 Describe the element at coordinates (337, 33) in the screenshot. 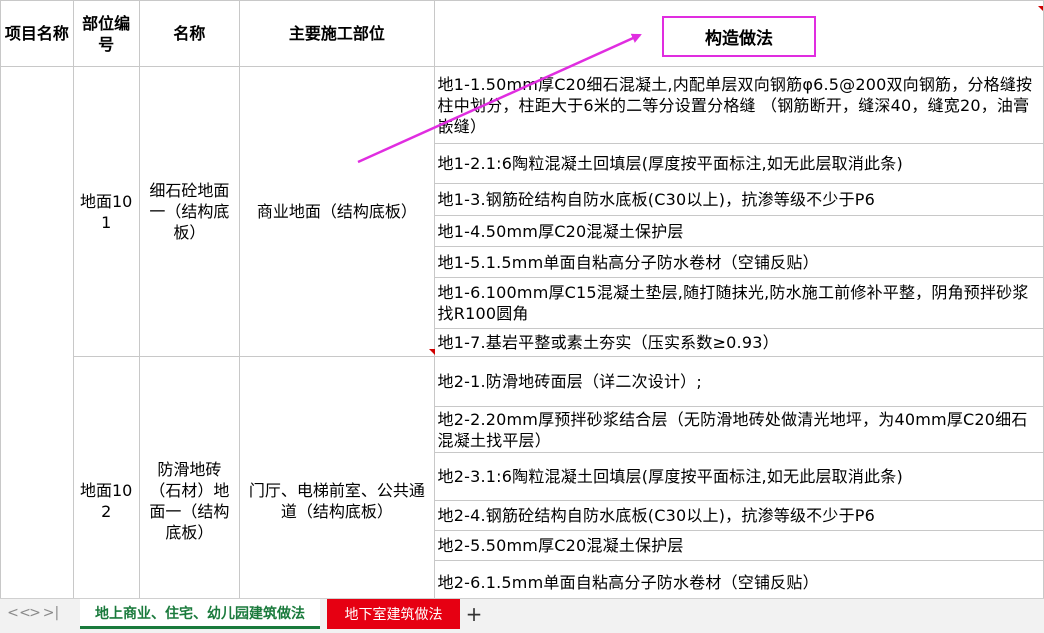

I see `header-location: 主要施工部位` at that location.